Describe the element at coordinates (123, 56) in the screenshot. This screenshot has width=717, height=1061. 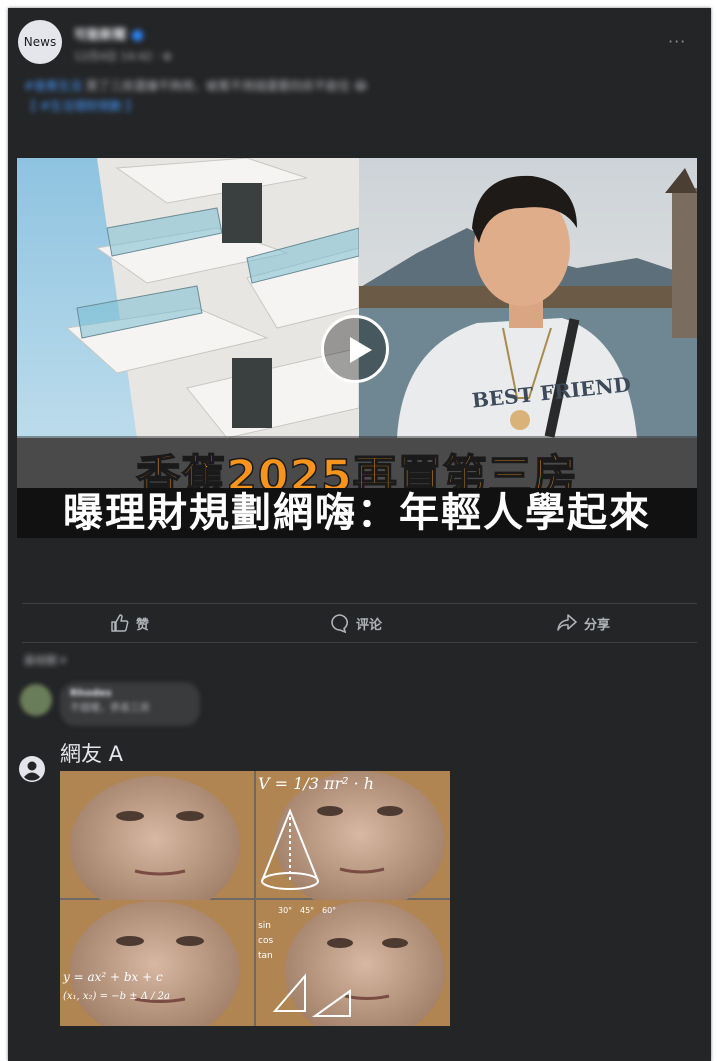
I see `post-timestamp: 12月4日 14:42 · ⊕` at that location.